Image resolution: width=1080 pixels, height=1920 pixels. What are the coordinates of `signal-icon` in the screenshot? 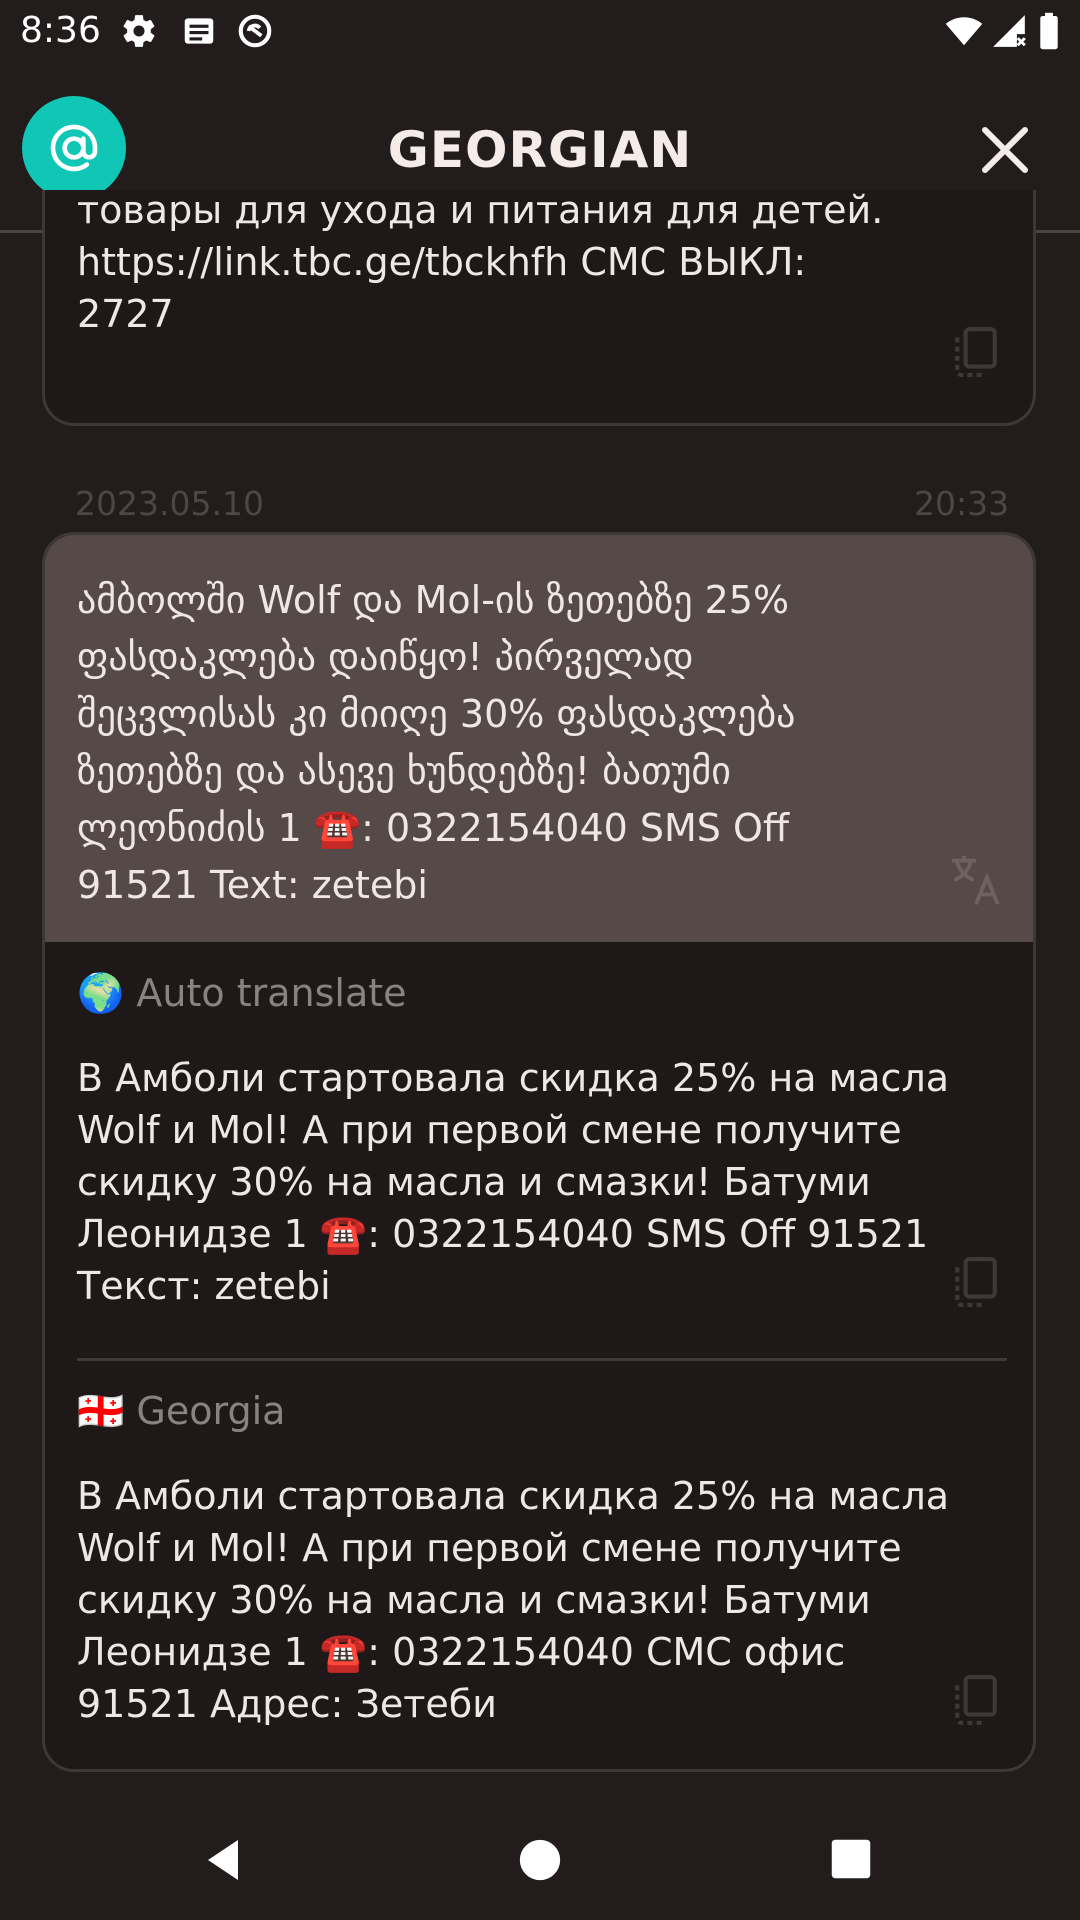 It's located at (1009, 31).